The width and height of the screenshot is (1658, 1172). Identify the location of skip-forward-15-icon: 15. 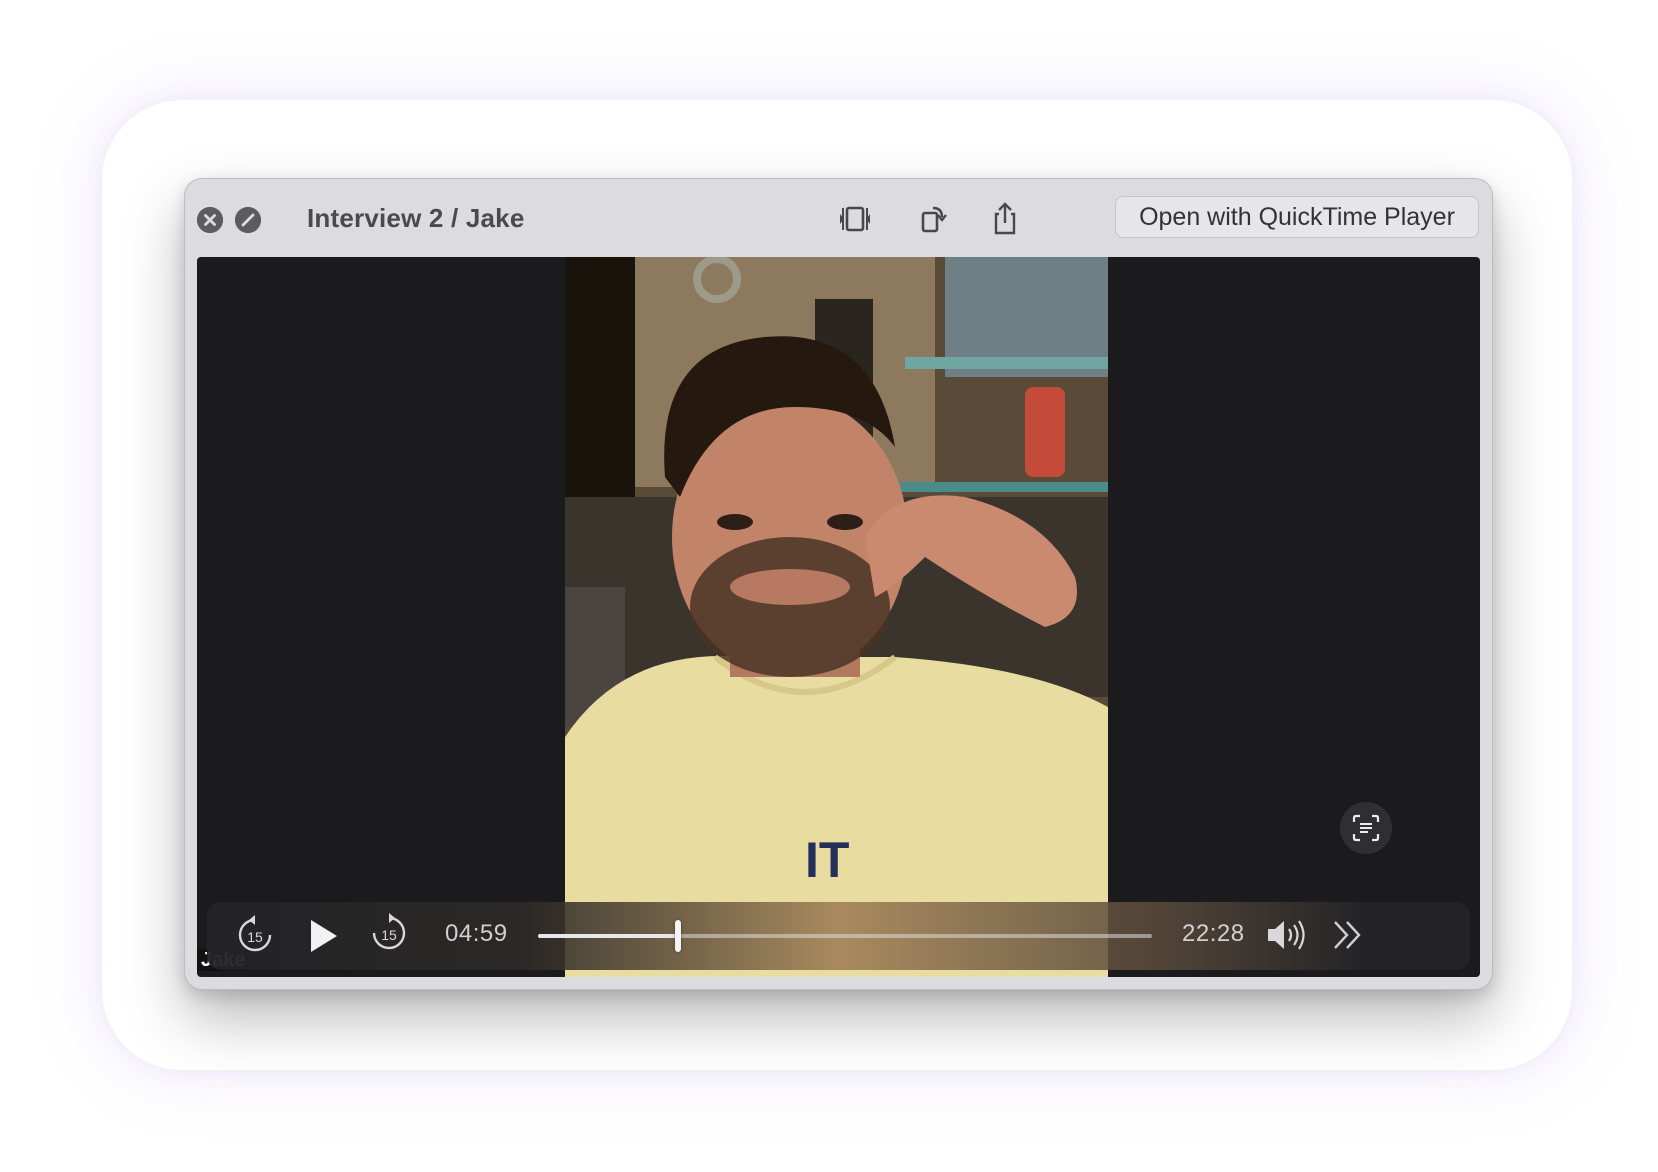
(389, 931).